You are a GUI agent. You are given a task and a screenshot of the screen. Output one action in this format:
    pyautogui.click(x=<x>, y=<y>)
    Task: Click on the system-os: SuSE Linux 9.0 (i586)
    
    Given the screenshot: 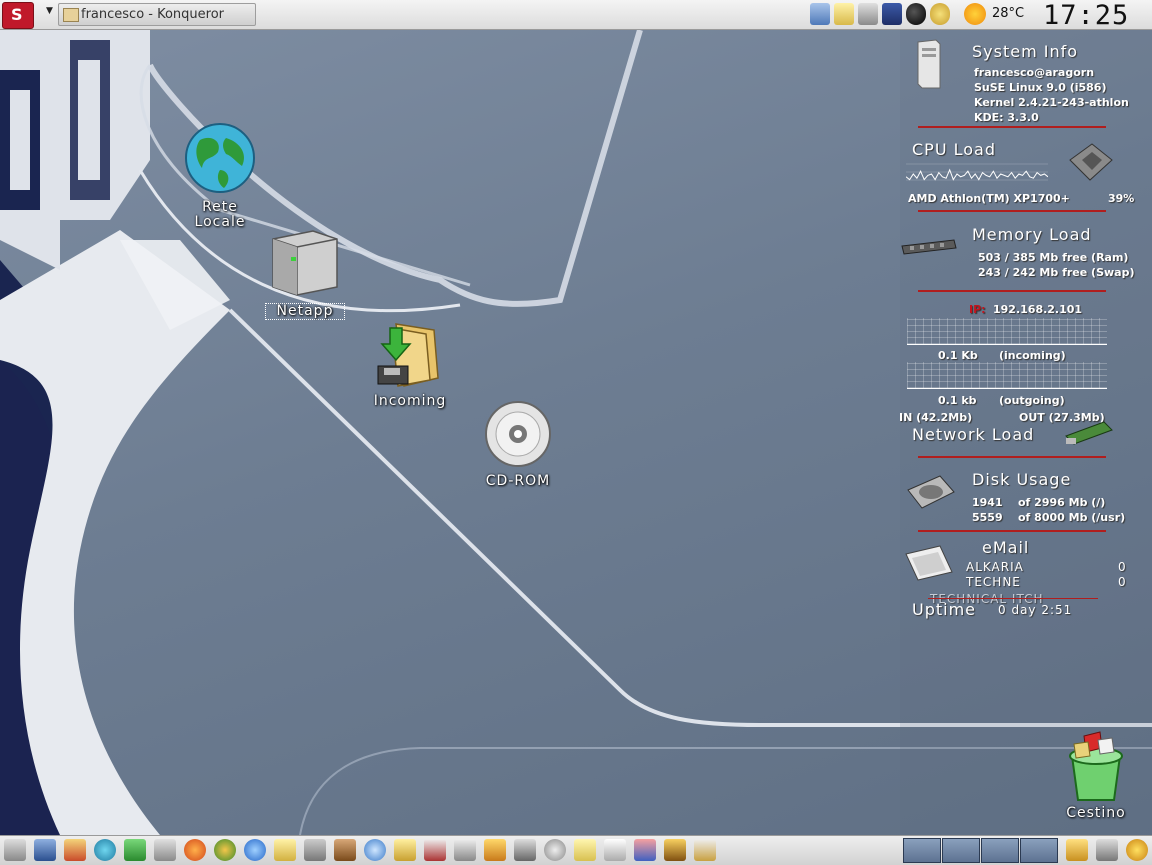 What is the action you would take?
    pyautogui.click(x=1040, y=87)
    